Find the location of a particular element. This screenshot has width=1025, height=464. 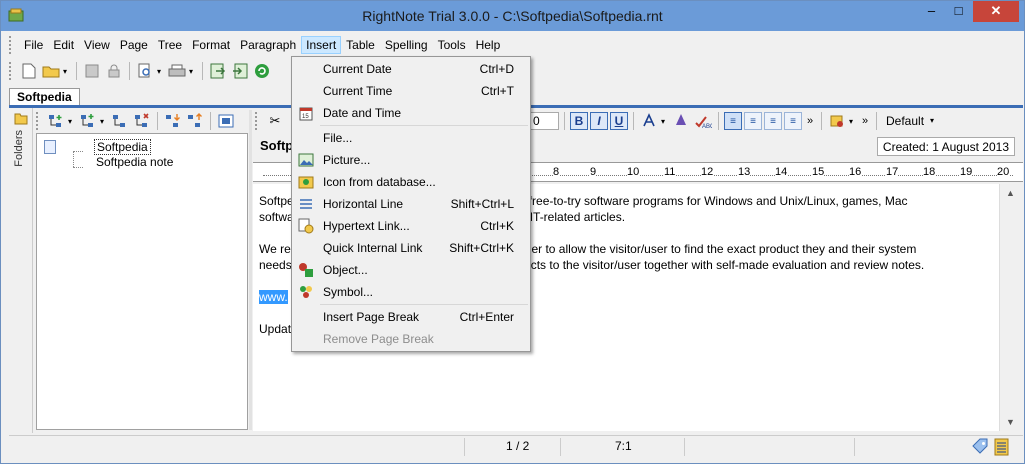

print-preview-icon is located at coordinates (145, 71).